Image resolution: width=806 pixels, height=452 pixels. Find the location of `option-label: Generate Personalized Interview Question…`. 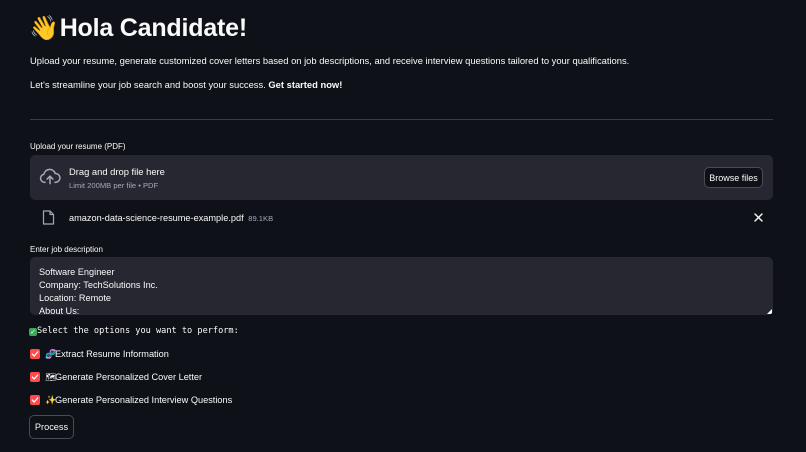

option-label: Generate Personalized Interview Question… is located at coordinates (144, 400).